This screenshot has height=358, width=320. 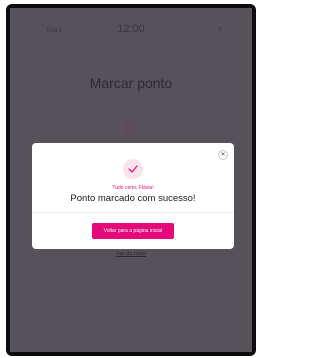 What do you see at coordinates (130, 128) in the screenshot?
I see `clock-icon` at bounding box center [130, 128].